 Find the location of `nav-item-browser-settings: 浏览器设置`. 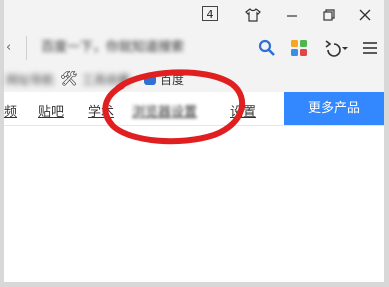

nav-item-browser-settings: 浏览器设置 is located at coordinates (164, 110).